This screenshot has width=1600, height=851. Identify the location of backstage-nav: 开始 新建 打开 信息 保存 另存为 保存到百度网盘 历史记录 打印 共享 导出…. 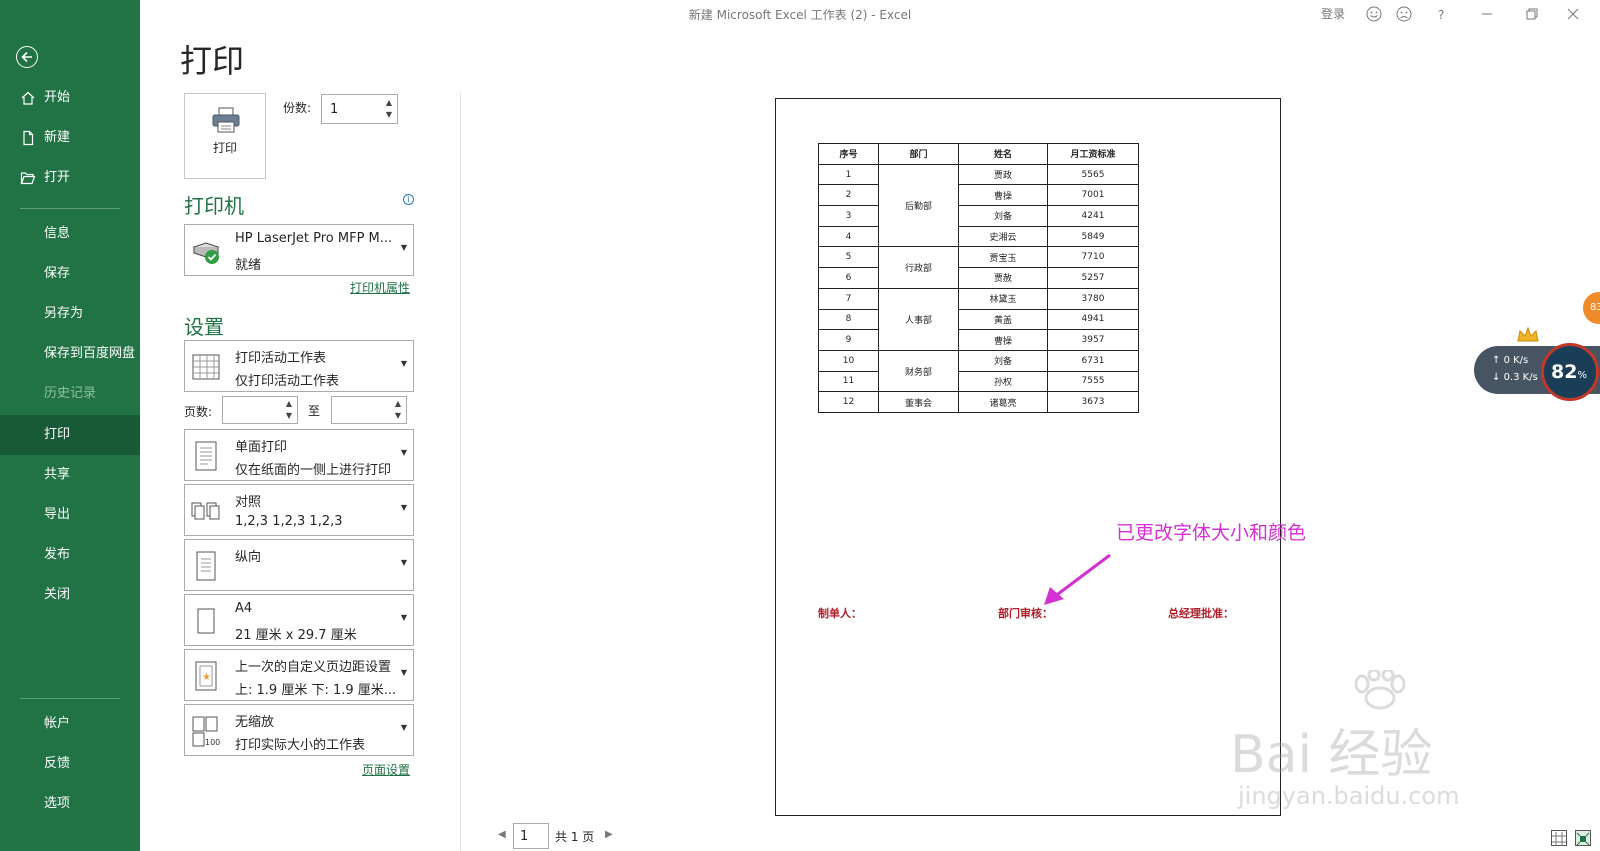
(70, 425).